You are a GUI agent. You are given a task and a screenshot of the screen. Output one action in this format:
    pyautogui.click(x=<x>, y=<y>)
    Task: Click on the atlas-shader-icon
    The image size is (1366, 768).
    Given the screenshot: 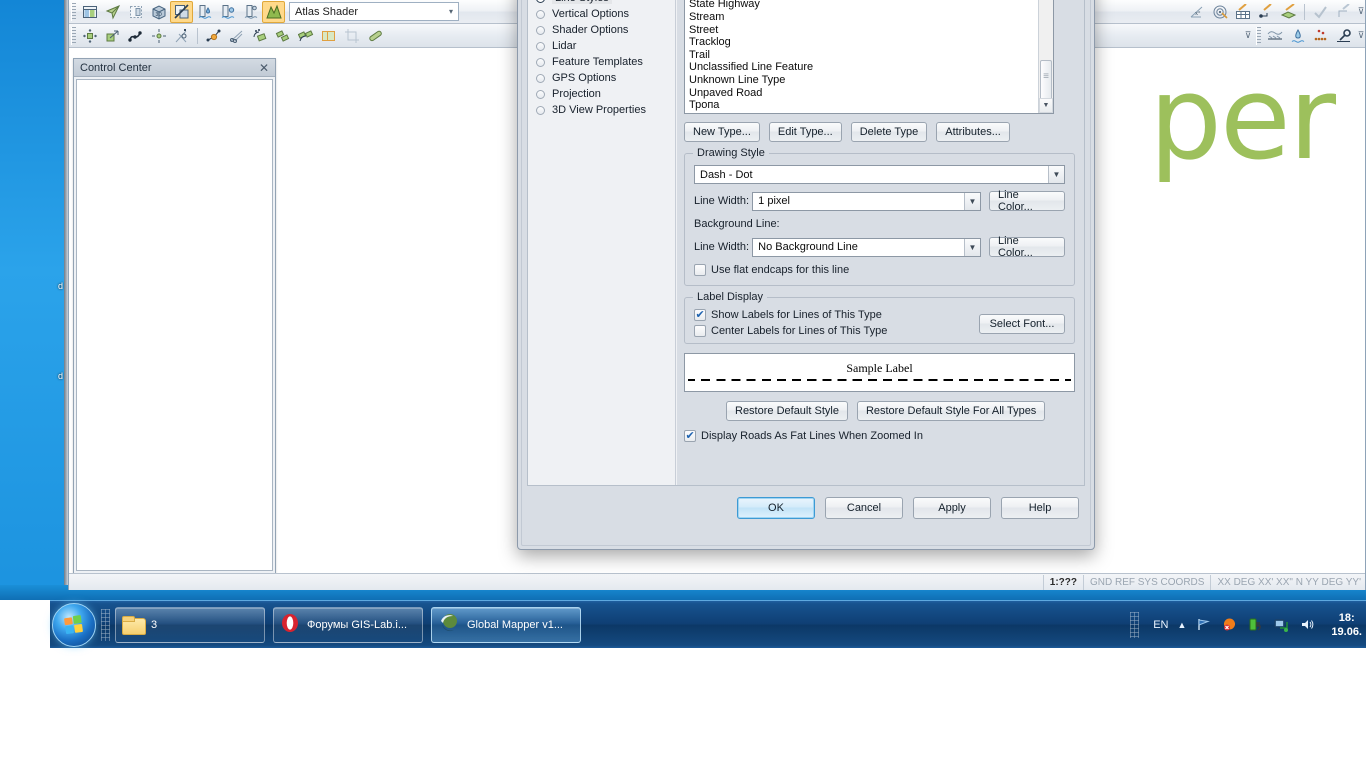 What is the action you would take?
    pyautogui.click(x=273, y=11)
    